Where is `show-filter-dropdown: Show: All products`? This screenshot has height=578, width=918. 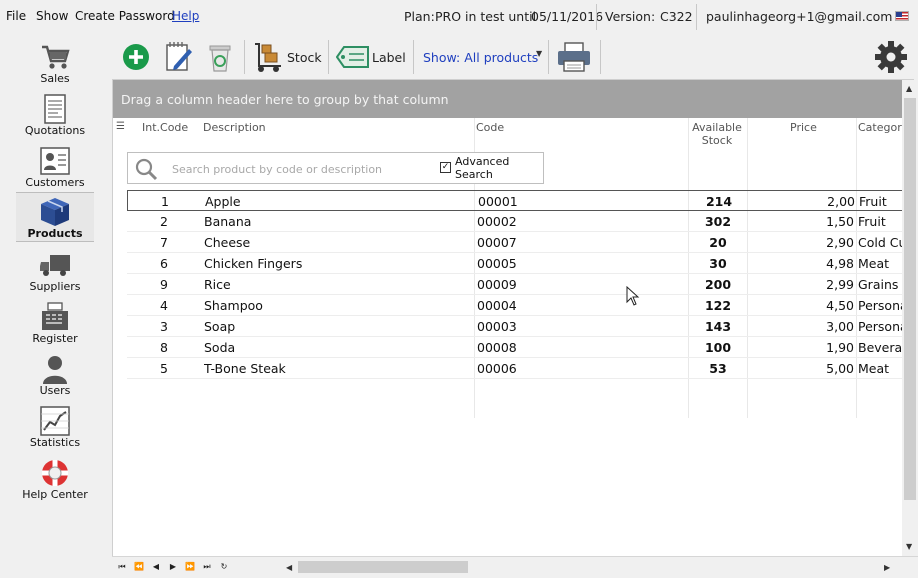 show-filter-dropdown: Show: All products is located at coordinates (480, 57).